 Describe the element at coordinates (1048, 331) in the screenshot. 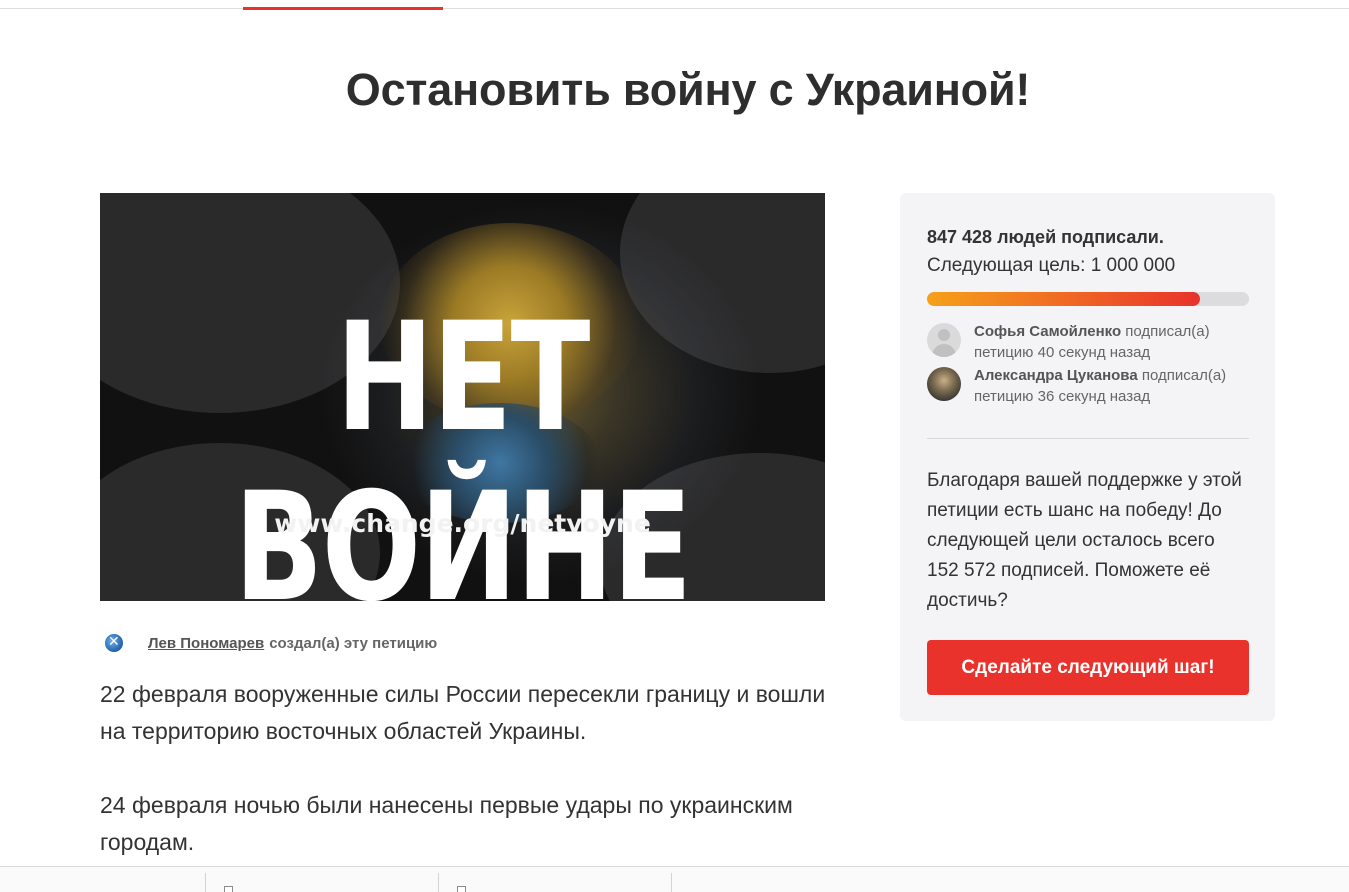

I see `signer-name: Софья Самойленко` at that location.